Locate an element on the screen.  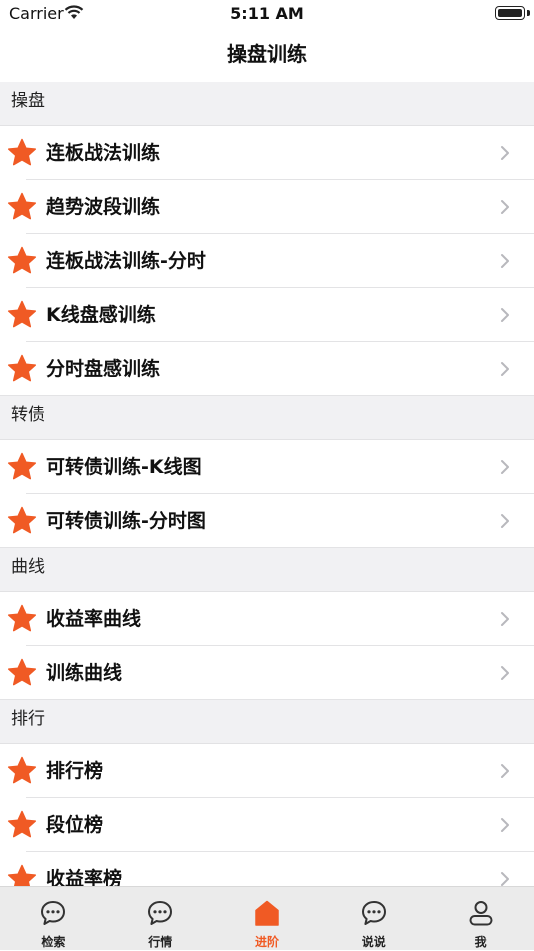
list-item-label: 趋势波段训练 is located at coordinates (103, 207).